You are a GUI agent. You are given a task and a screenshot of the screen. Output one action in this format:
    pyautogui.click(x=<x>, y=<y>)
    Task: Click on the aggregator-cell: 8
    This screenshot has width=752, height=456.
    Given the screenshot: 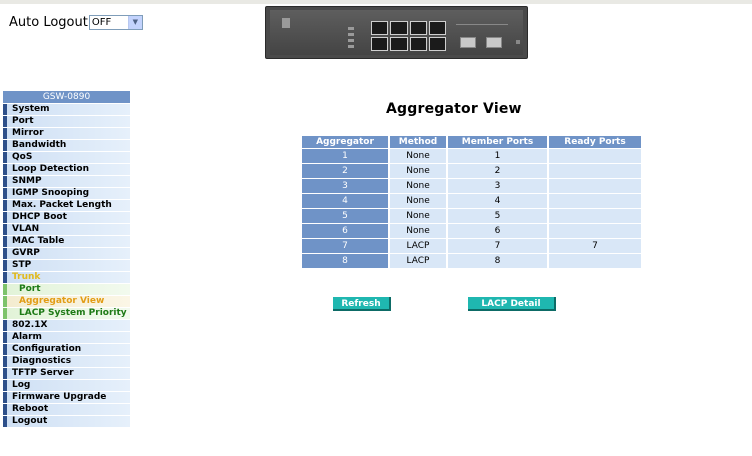 What is the action you would take?
    pyautogui.click(x=345, y=261)
    